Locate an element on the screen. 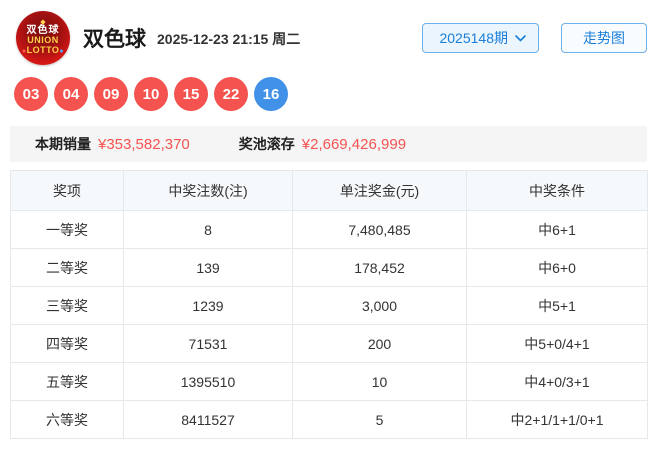 The width and height of the screenshot is (657, 450). winning-numbers: 03 04 09 10 15 22 16 is located at coordinates (335, 94).